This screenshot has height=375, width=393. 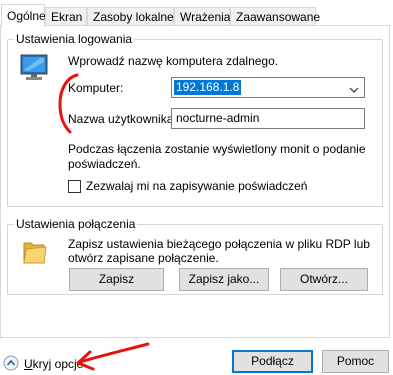 What do you see at coordinates (35, 69) in the screenshot?
I see `computer-monitor-icon` at bounding box center [35, 69].